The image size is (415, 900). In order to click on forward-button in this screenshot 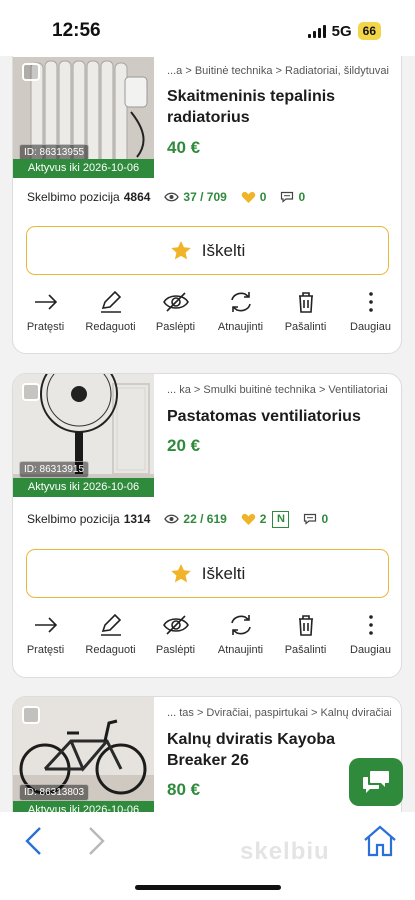, I will do `click(96, 843)`.